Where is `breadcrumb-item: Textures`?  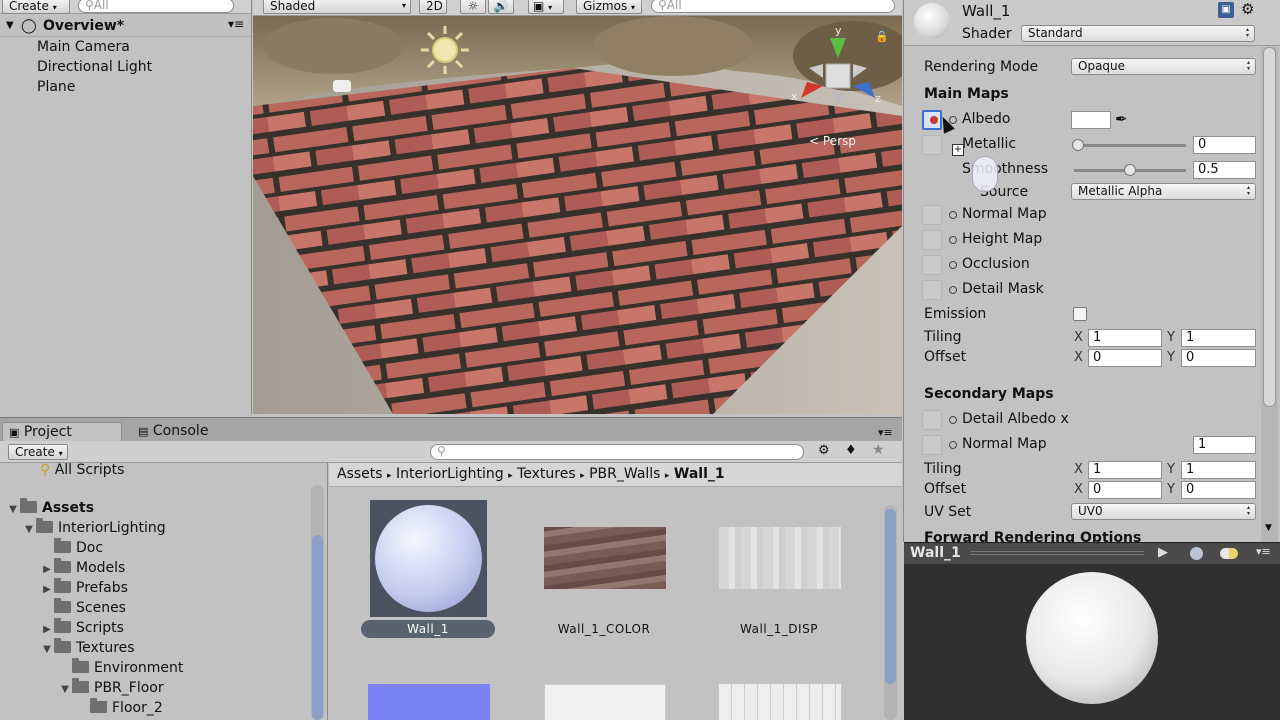 breadcrumb-item: Textures is located at coordinates (546, 474).